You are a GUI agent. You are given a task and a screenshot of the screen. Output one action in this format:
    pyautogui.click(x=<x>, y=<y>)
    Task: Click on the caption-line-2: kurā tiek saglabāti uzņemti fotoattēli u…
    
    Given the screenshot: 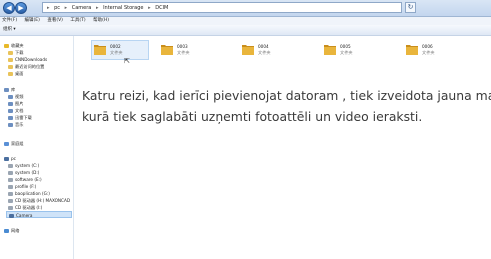 What is the action you would take?
    pyautogui.click(x=252, y=116)
    